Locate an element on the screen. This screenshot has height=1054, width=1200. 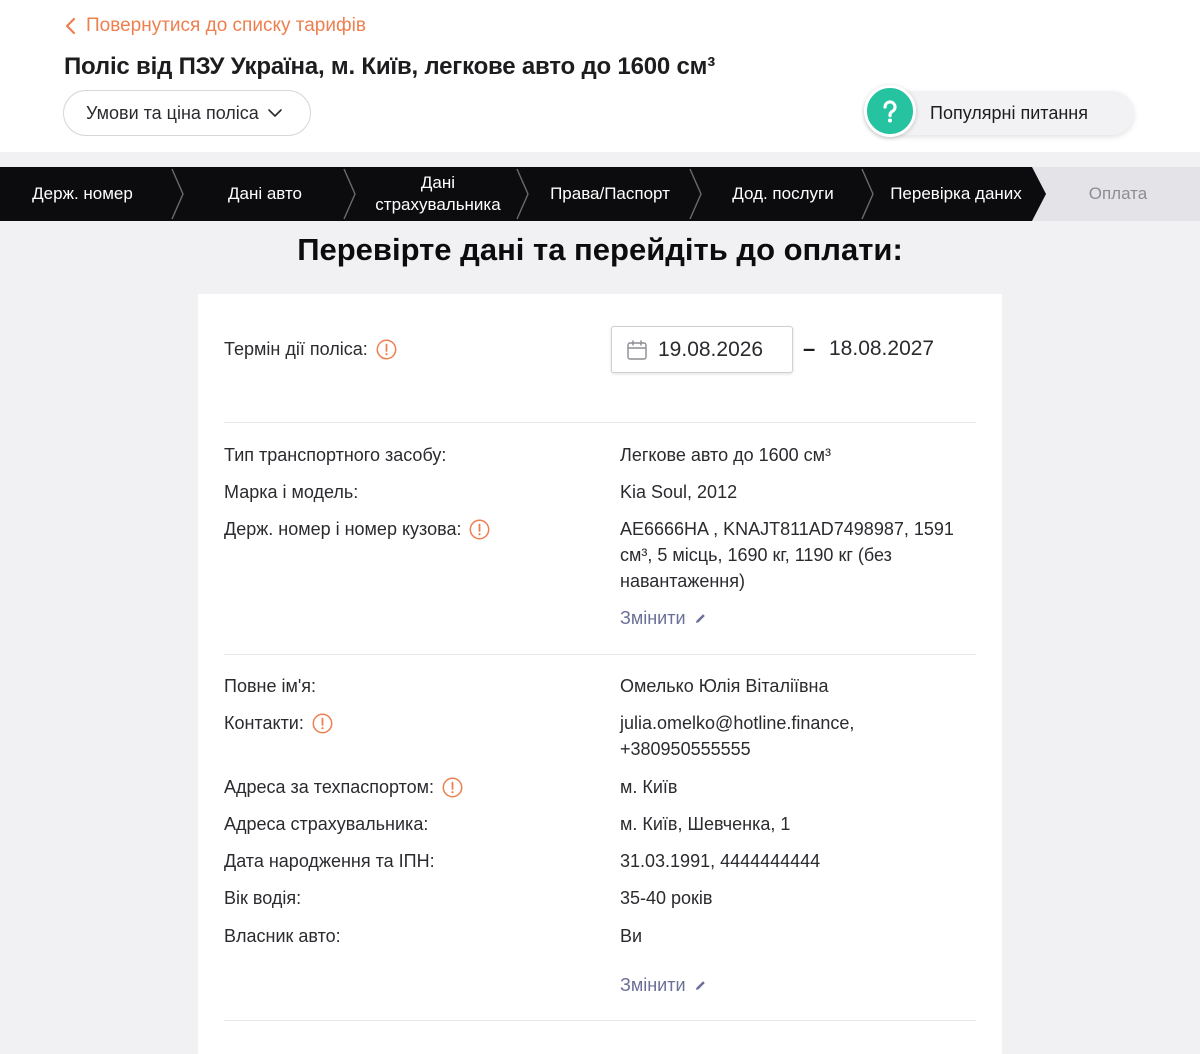
label-text: Держ. номер і номер кузова: is located at coordinates (343, 529).